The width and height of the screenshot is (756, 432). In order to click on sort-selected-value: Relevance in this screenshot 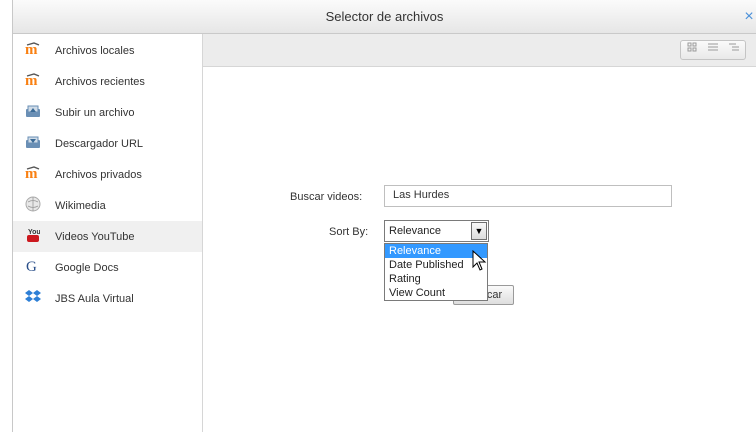, I will do `click(415, 231)`.